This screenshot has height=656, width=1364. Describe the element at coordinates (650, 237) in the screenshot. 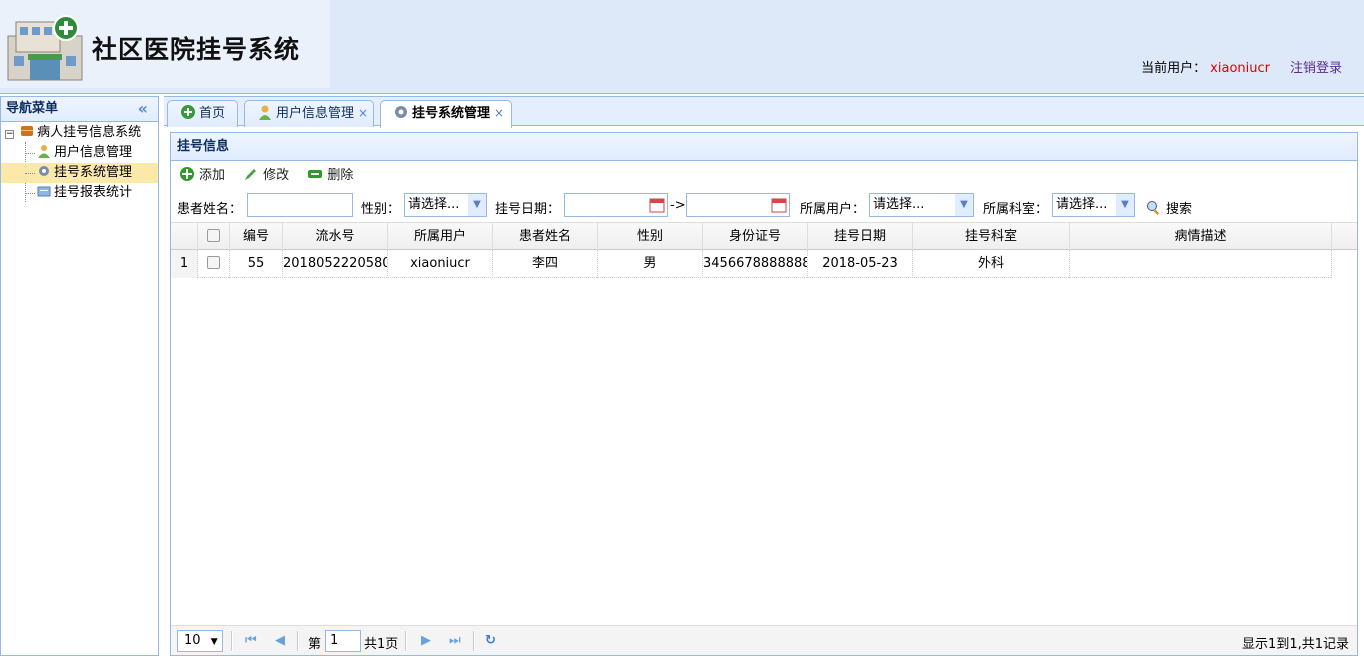

I see `column-header: 性别` at that location.